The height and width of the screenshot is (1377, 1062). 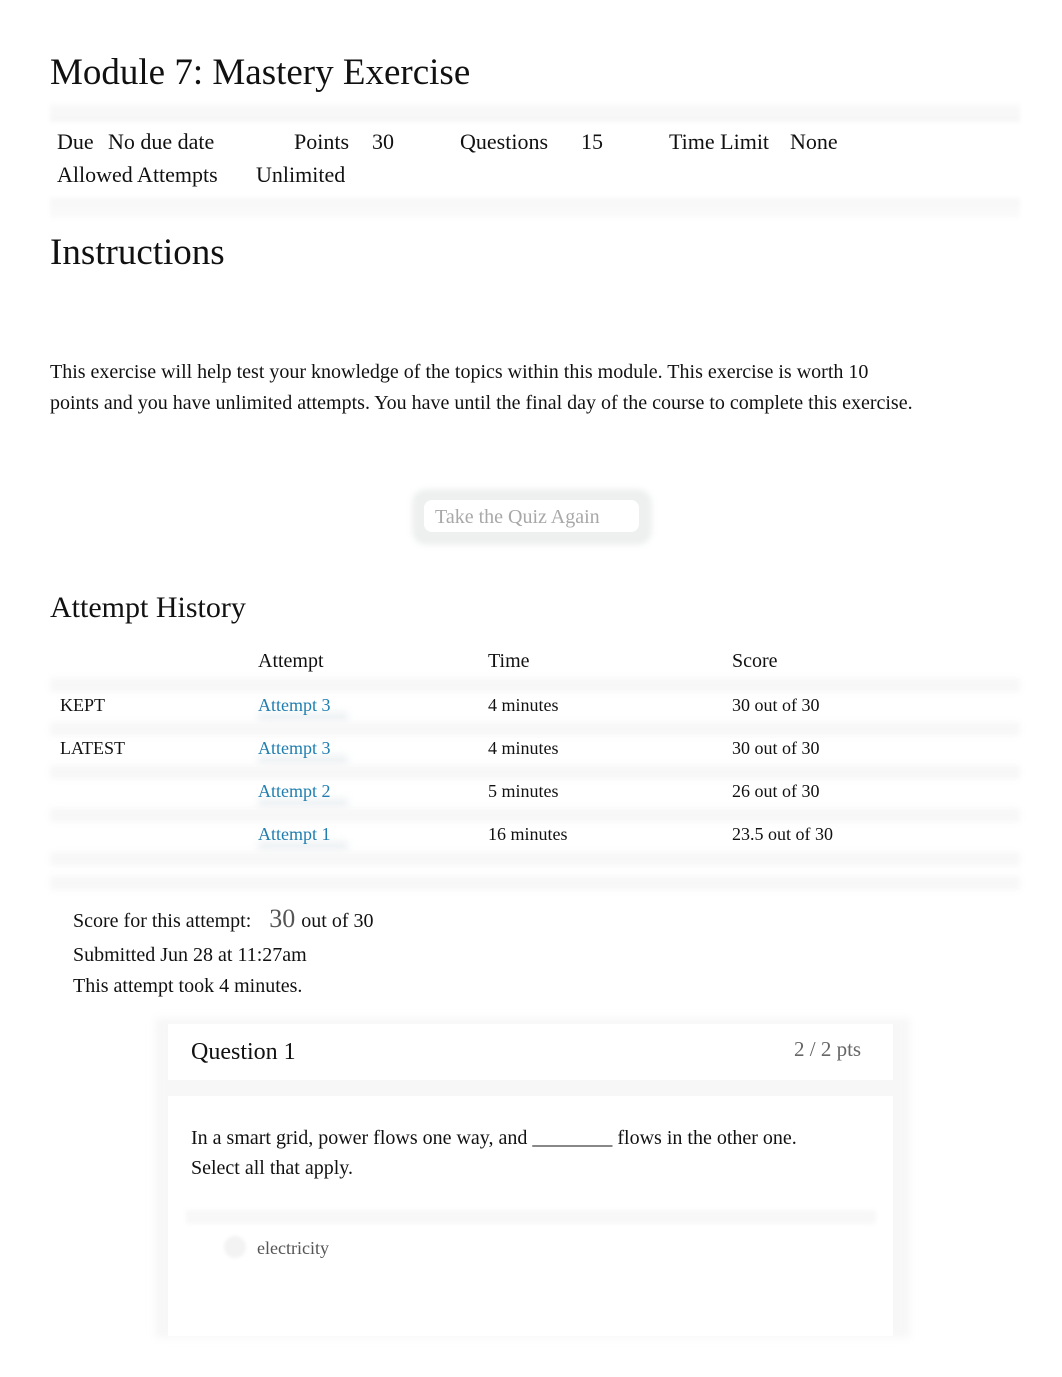 What do you see at coordinates (161, 141) in the screenshot?
I see `due-value: No due date` at bounding box center [161, 141].